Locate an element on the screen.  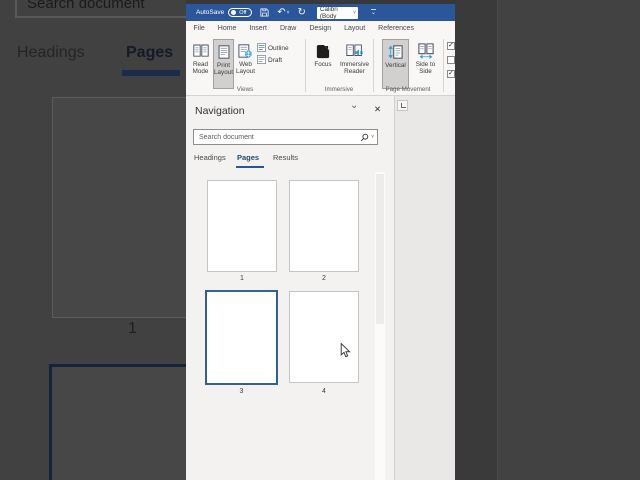
nav-tab-results: Results is located at coordinates (285, 157).